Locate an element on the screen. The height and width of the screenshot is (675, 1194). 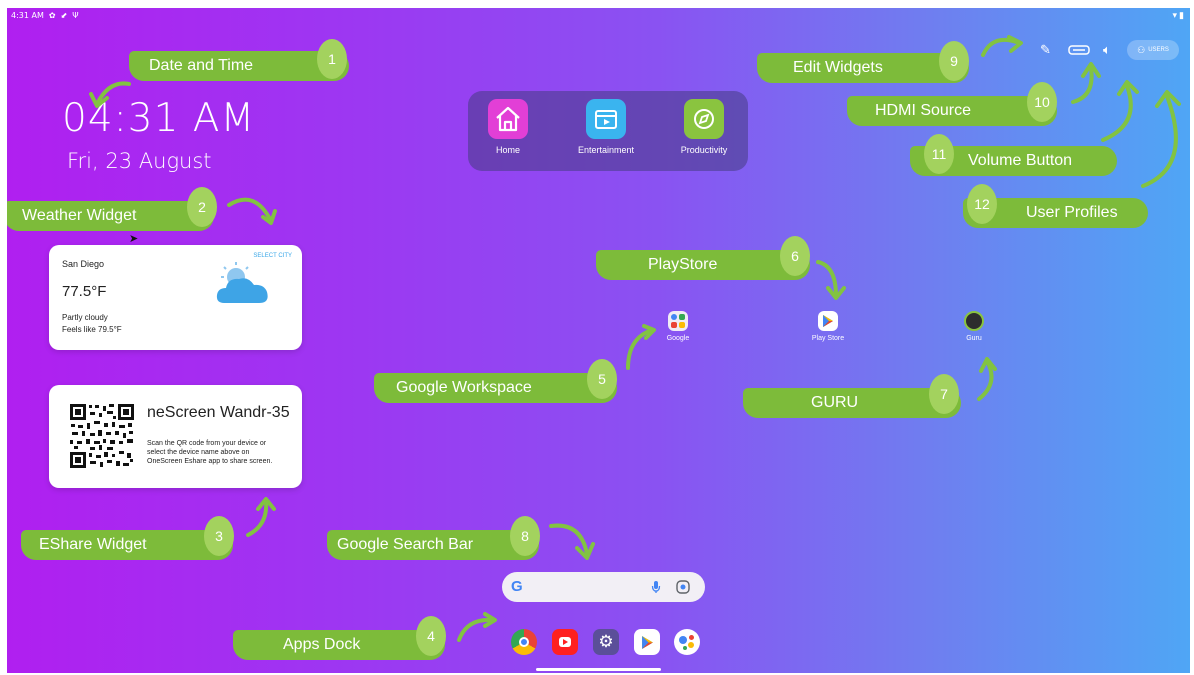
google-g-icon: G is located at coordinates (517, 586).